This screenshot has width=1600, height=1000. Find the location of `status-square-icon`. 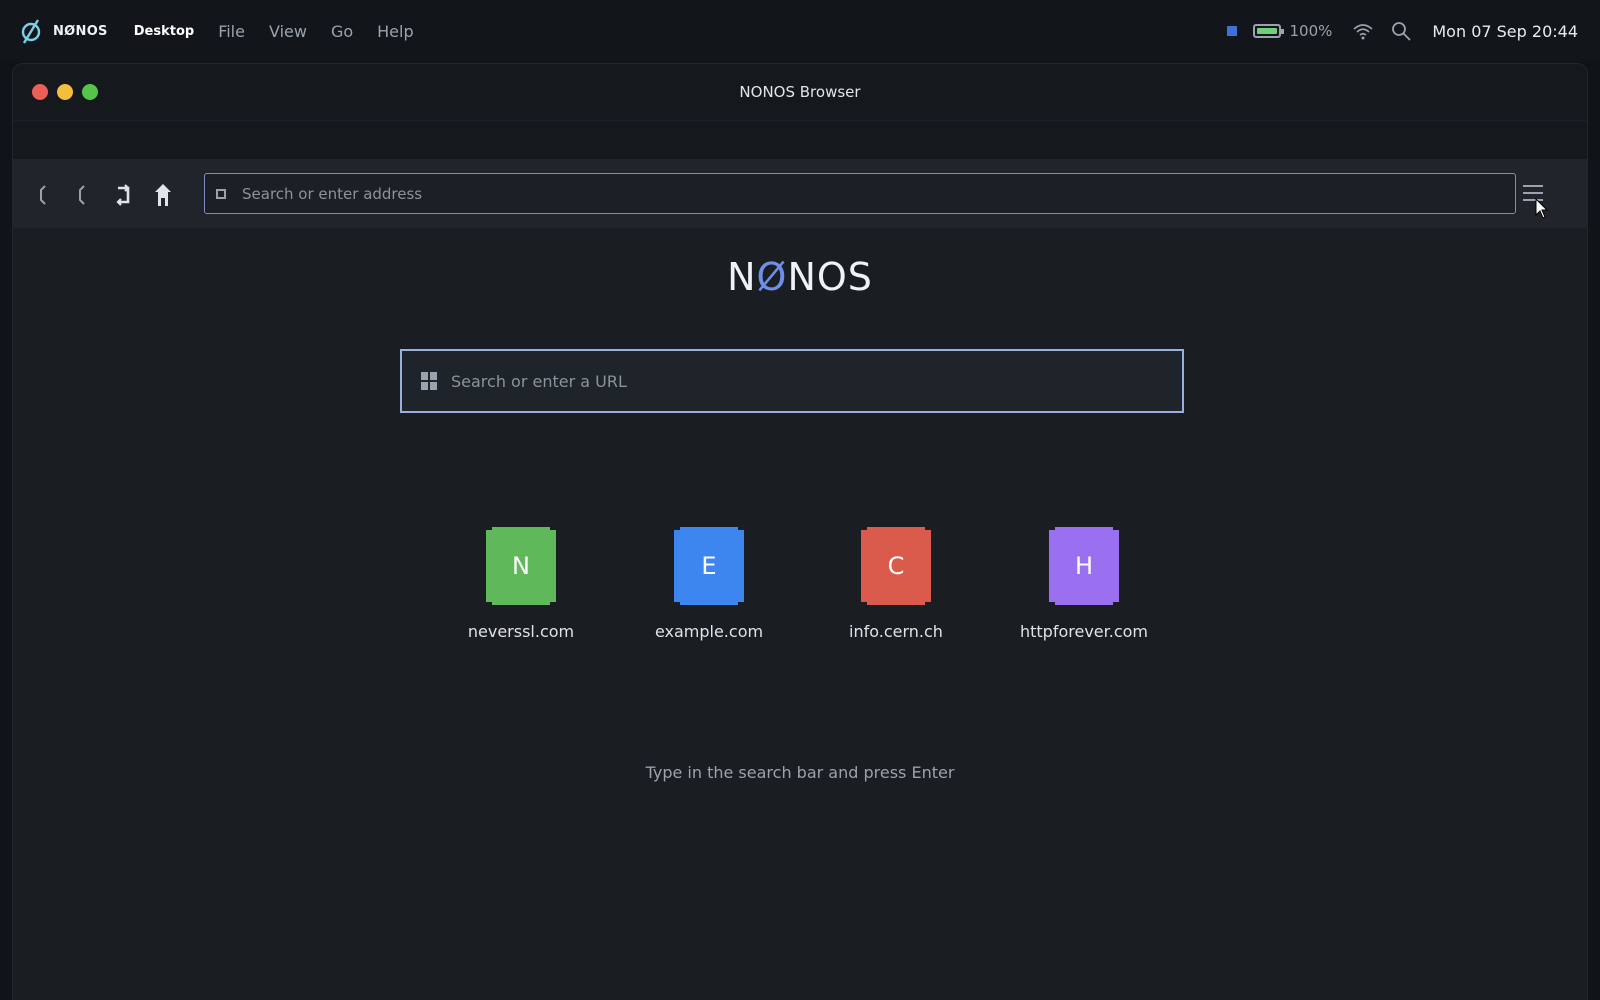

status-square-icon is located at coordinates (1232, 31).